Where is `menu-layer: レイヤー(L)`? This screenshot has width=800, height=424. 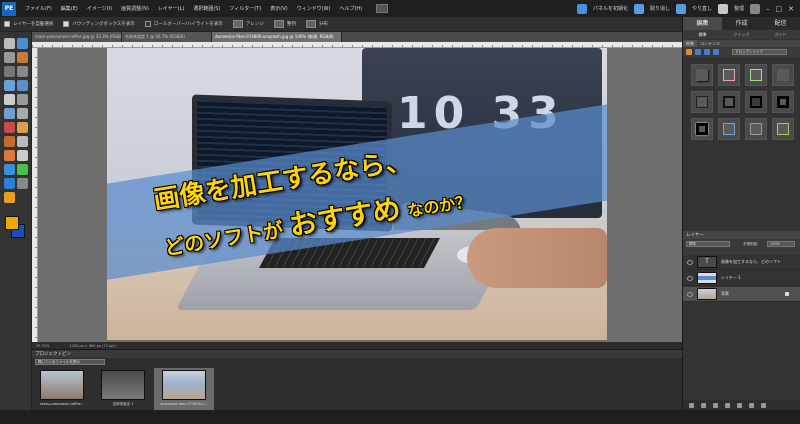 menu-layer: レイヤー(L) is located at coordinates (171, 8).